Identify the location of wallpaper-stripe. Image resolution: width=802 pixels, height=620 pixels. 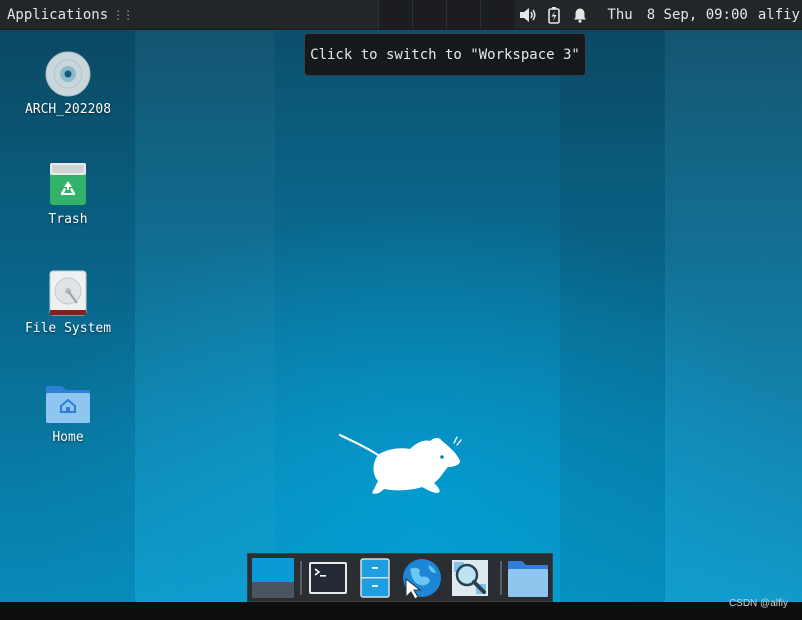
(612, 315).